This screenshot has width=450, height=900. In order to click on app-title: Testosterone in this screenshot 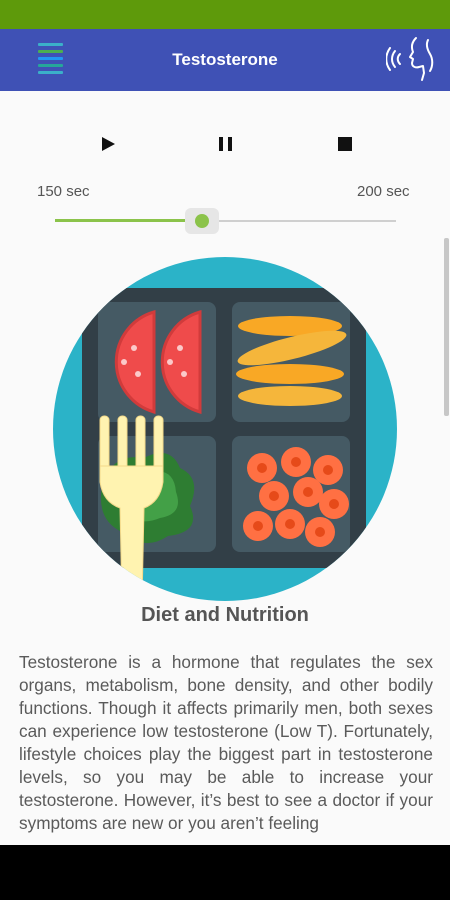, I will do `click(225, 59)`.